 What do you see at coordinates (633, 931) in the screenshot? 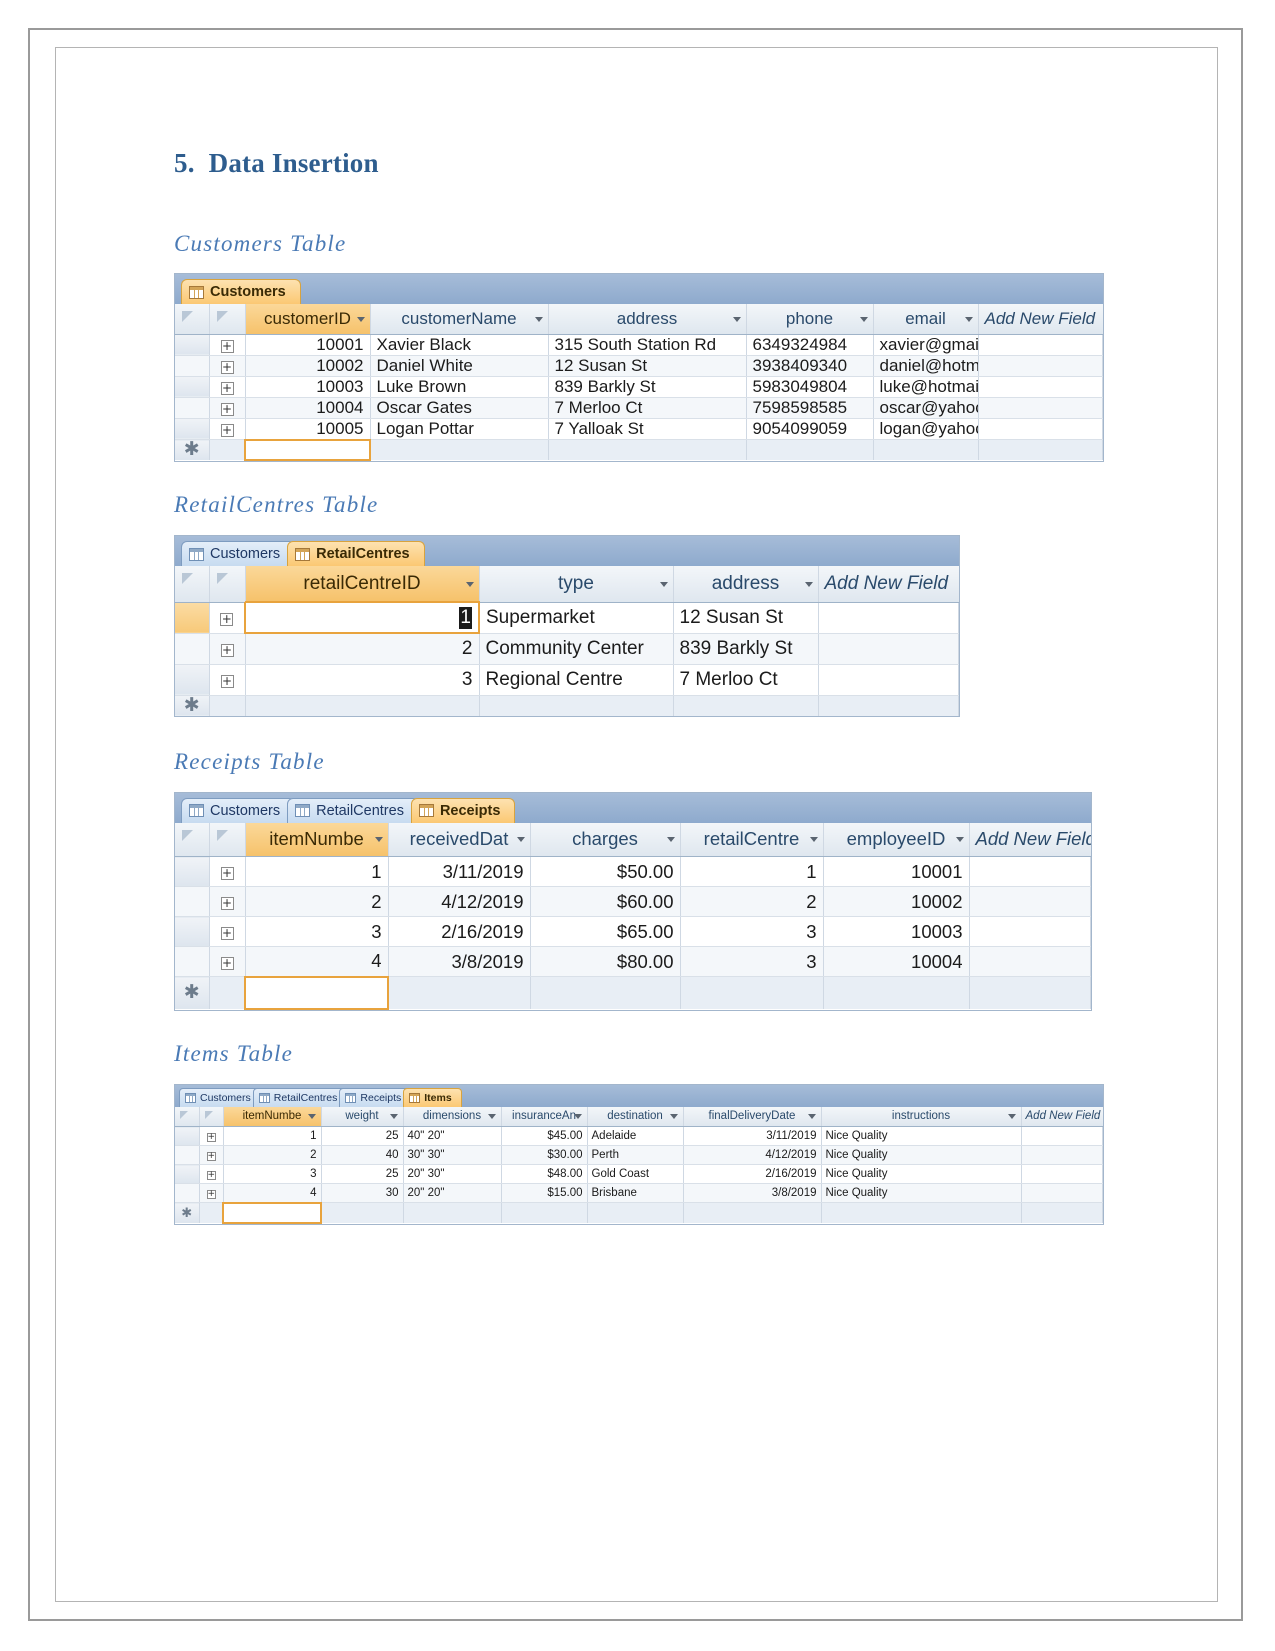
I see `table-row: + 3 2/16/2019 $65.00 3 10003` at bounding box center [633, 931].